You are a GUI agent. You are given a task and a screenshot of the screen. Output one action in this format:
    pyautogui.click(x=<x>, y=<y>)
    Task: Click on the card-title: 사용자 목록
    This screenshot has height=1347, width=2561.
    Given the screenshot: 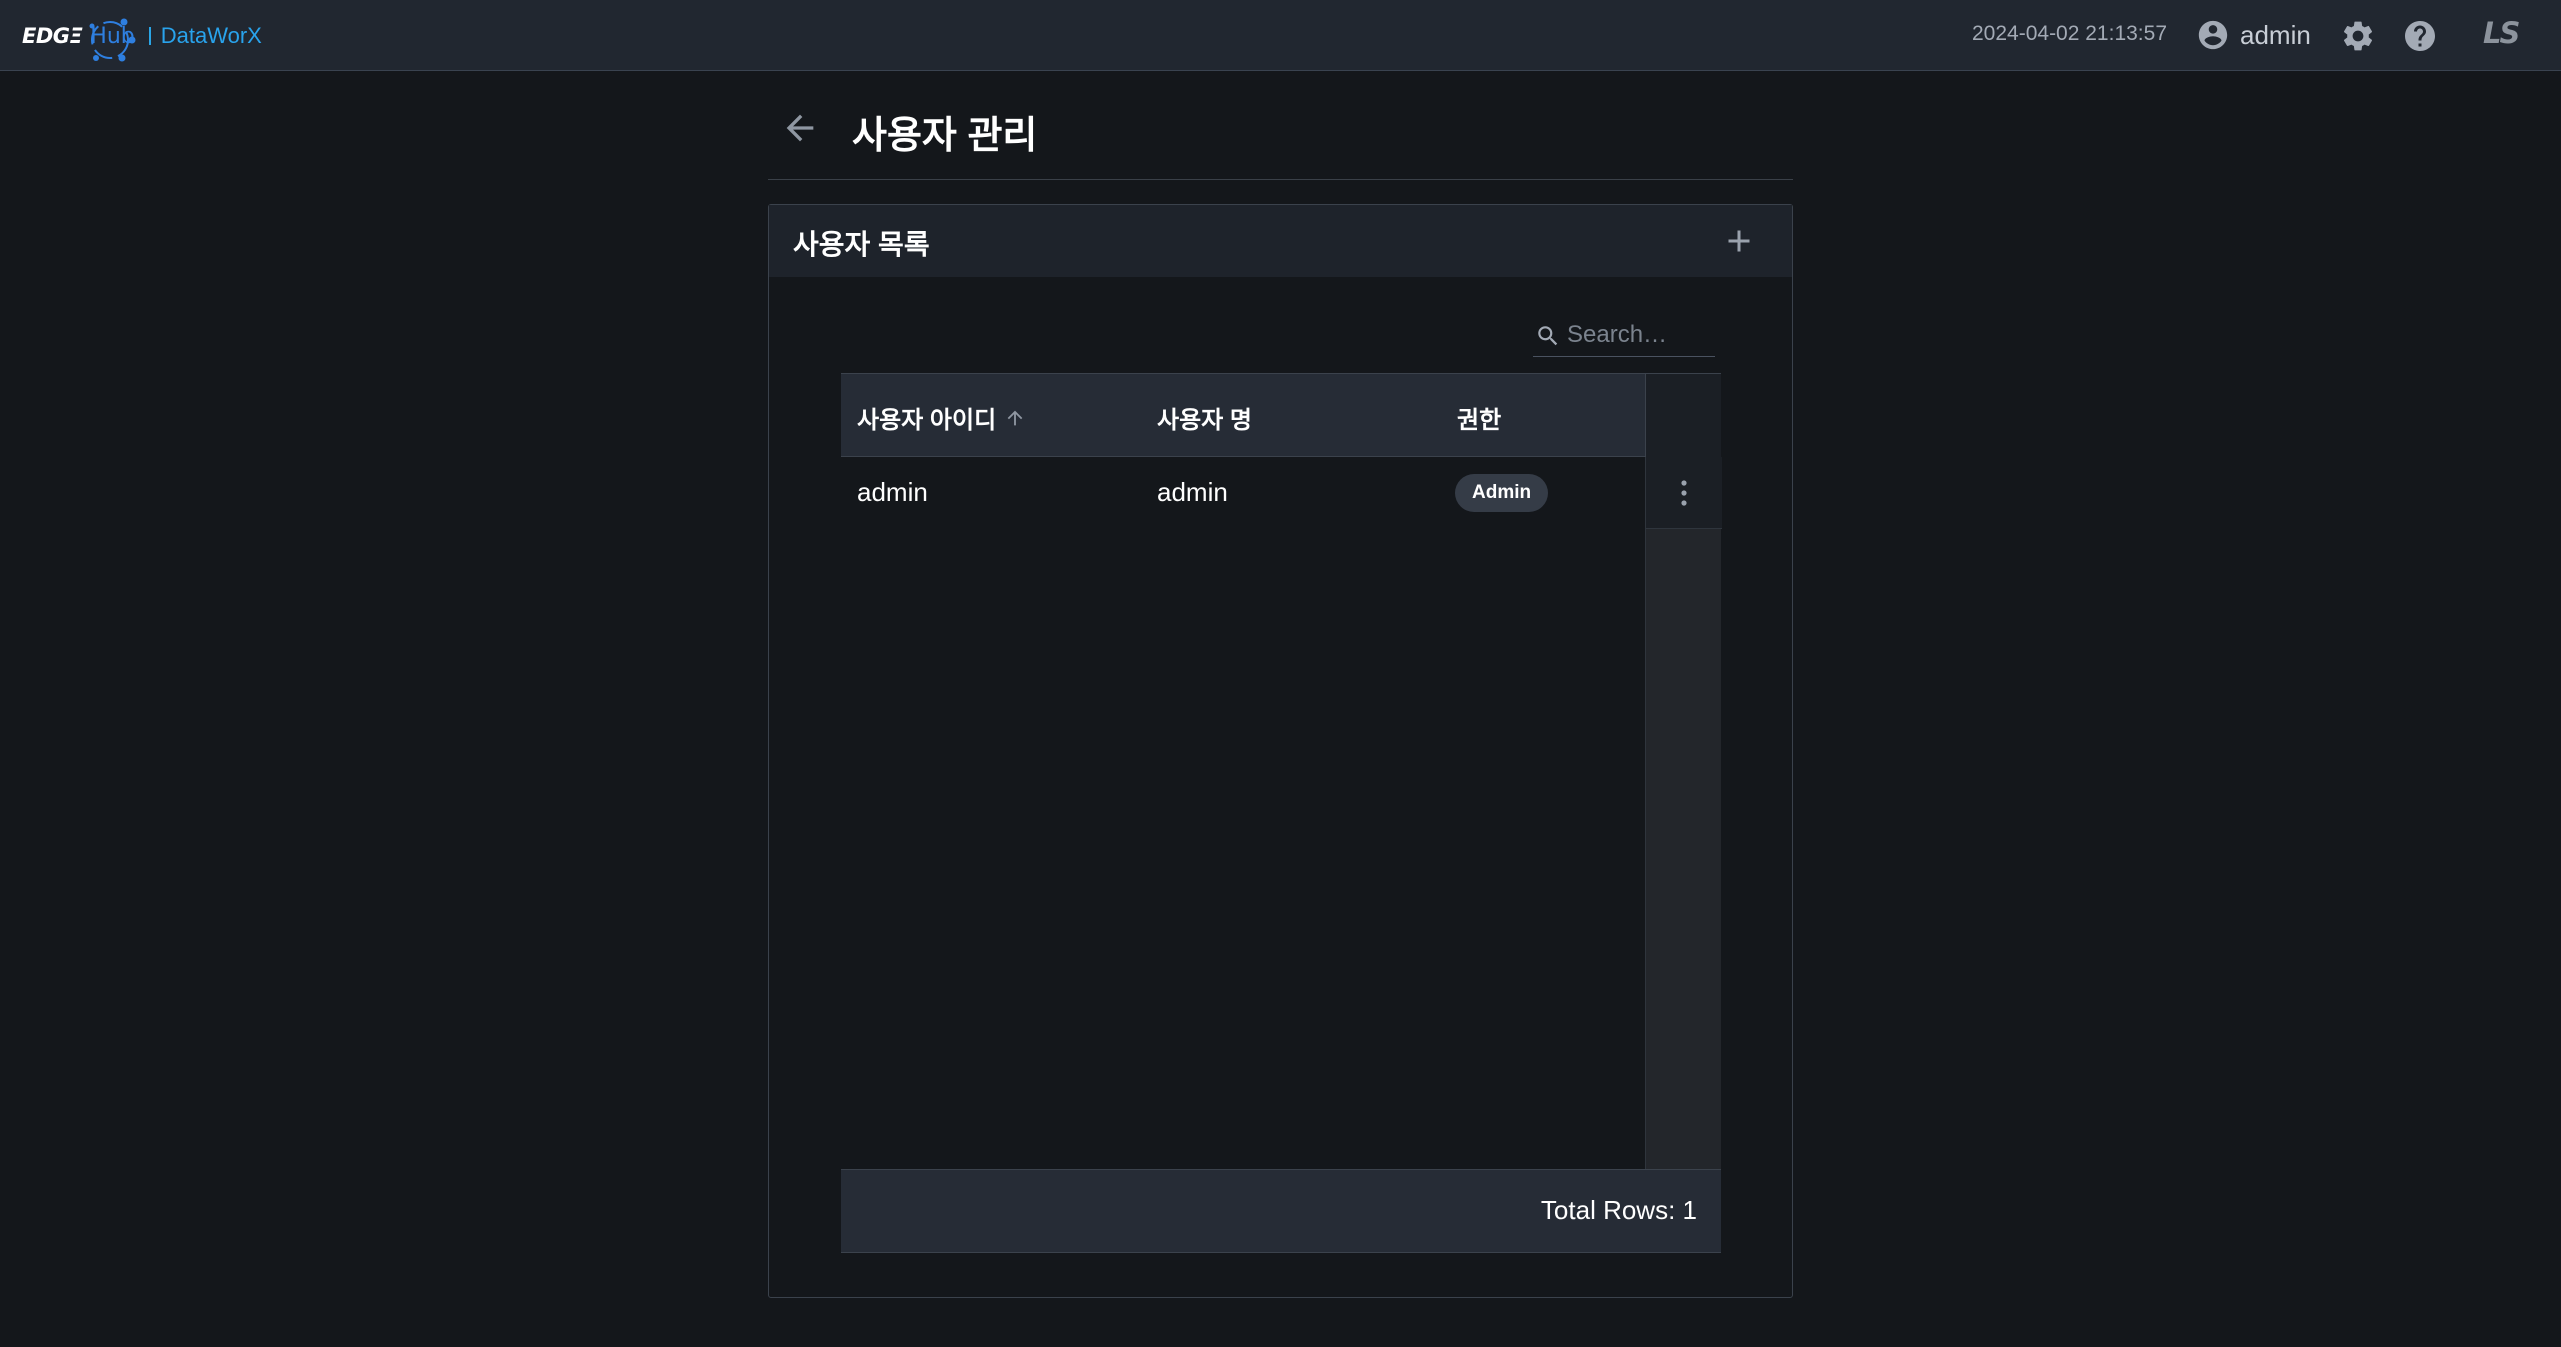 What is the action you would take?
    pyautogui.click(x=861, y=244)
    